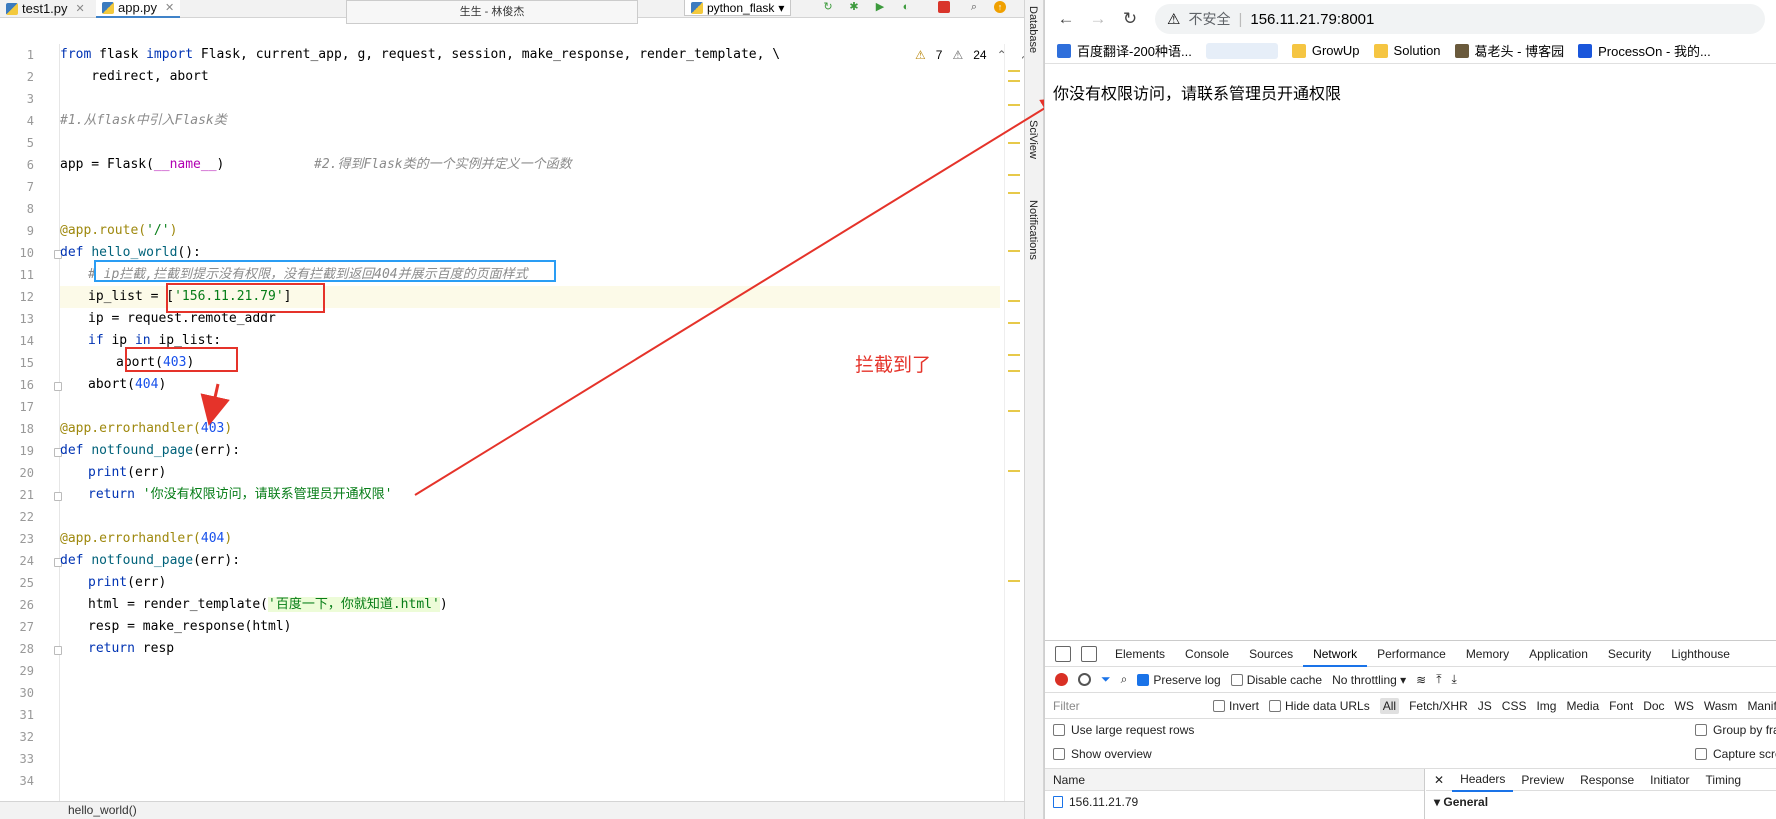  Describe the element at coordinates (1312, 19) in the screenshot. I see `url-text: 156.11.21.79:8001` at that location.